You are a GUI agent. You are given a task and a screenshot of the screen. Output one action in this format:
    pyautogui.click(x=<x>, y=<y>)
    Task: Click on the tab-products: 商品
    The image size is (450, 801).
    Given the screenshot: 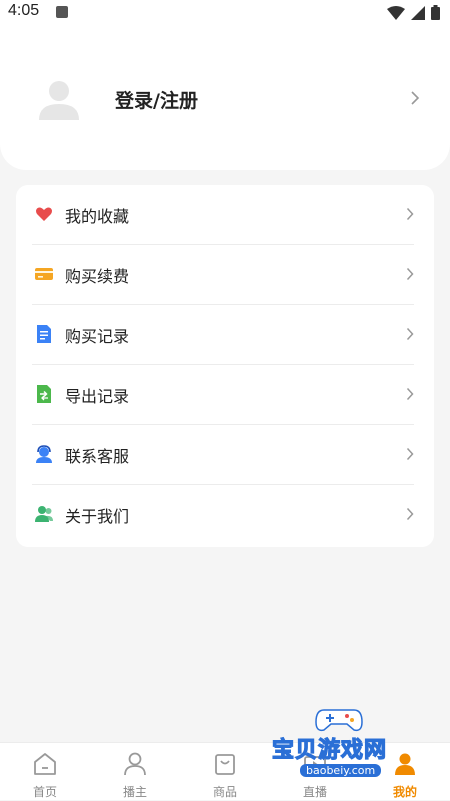 What is the action you would take?
    pyautogui.click(x=225, y=772)
    